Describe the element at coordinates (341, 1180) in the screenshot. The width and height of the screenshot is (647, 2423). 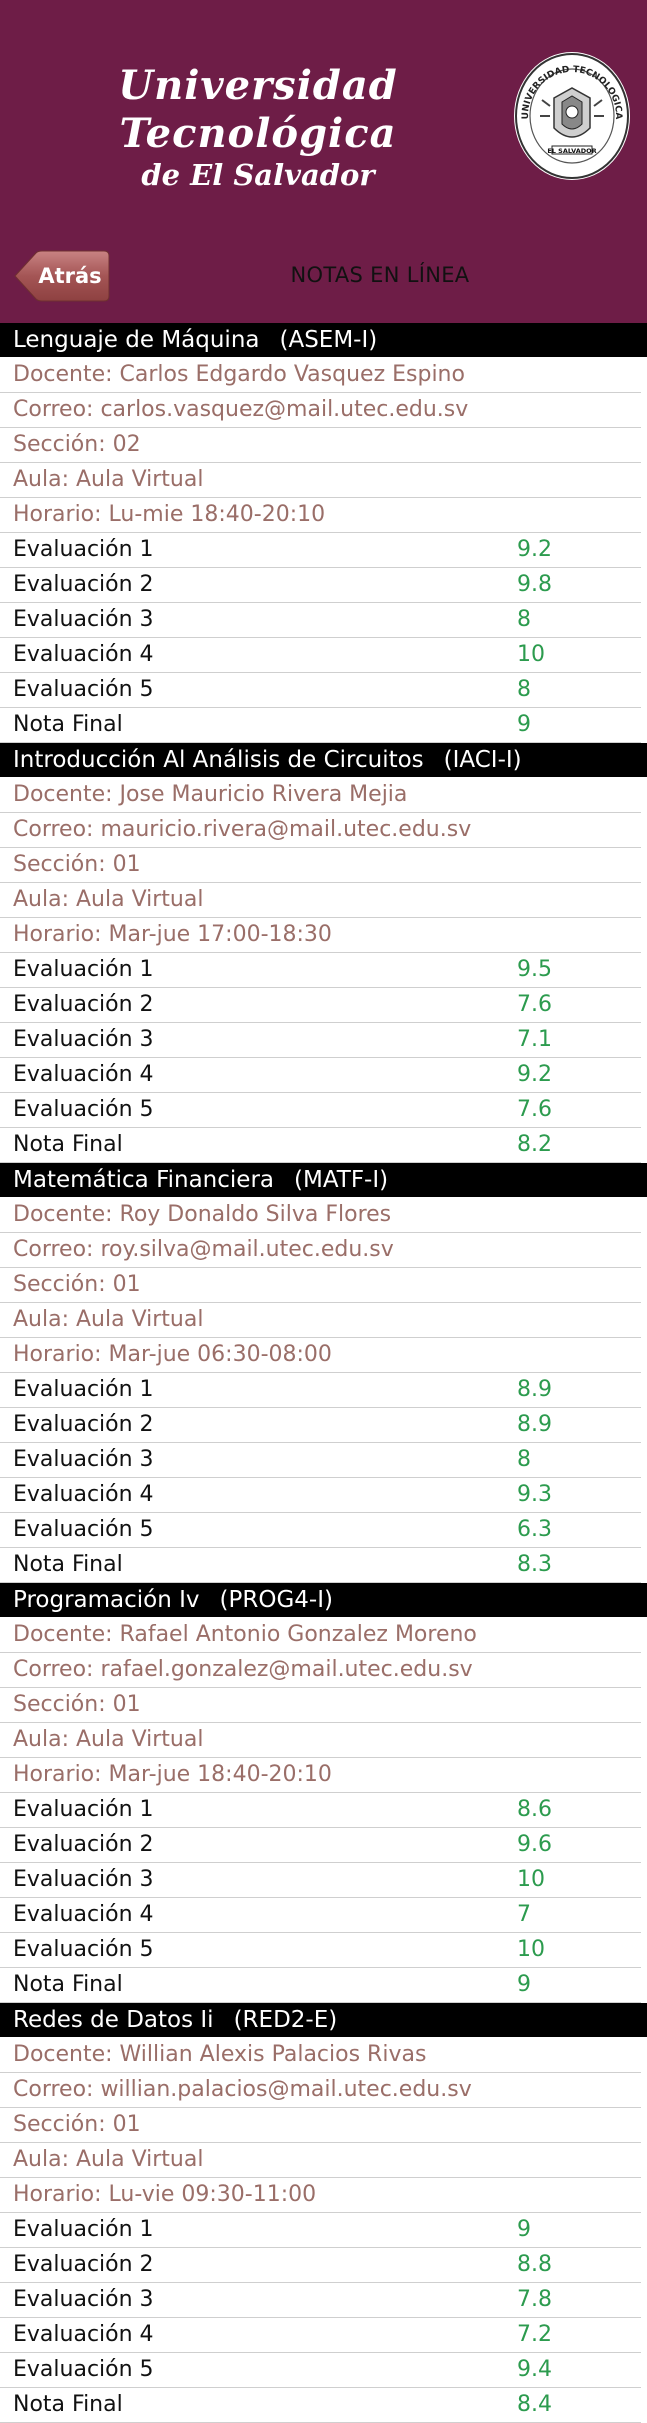
I see `course-code: (MATF-I)` at that location.